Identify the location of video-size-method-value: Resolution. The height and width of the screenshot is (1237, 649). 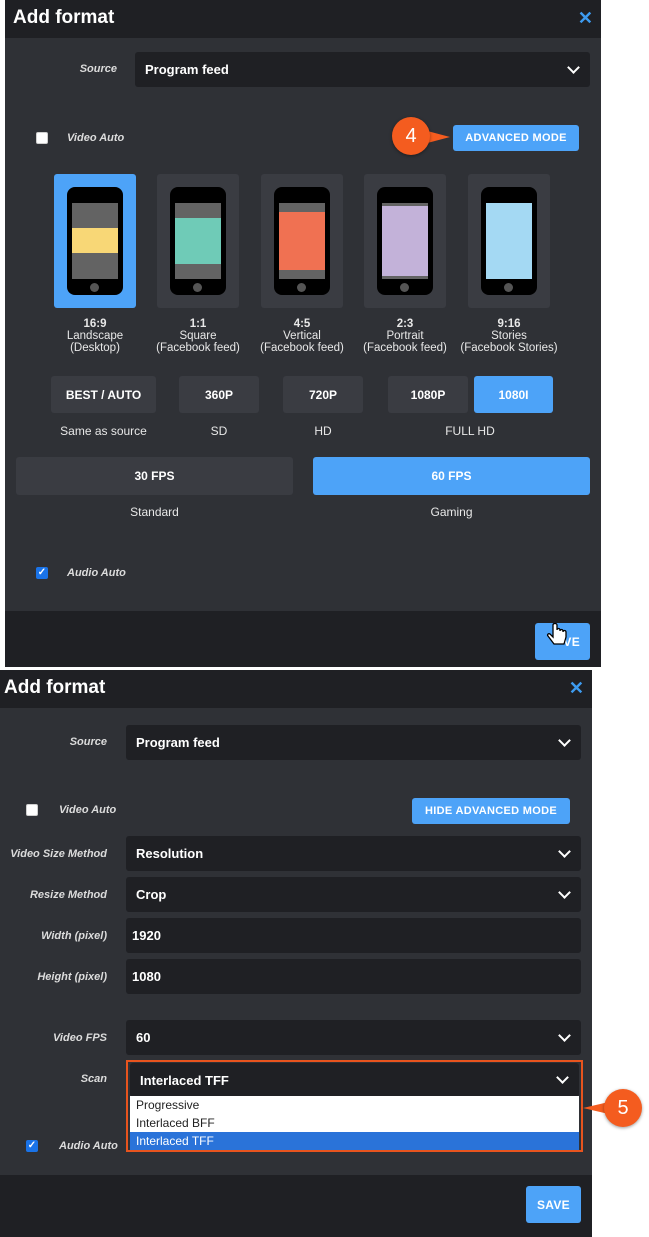
(170, 853).